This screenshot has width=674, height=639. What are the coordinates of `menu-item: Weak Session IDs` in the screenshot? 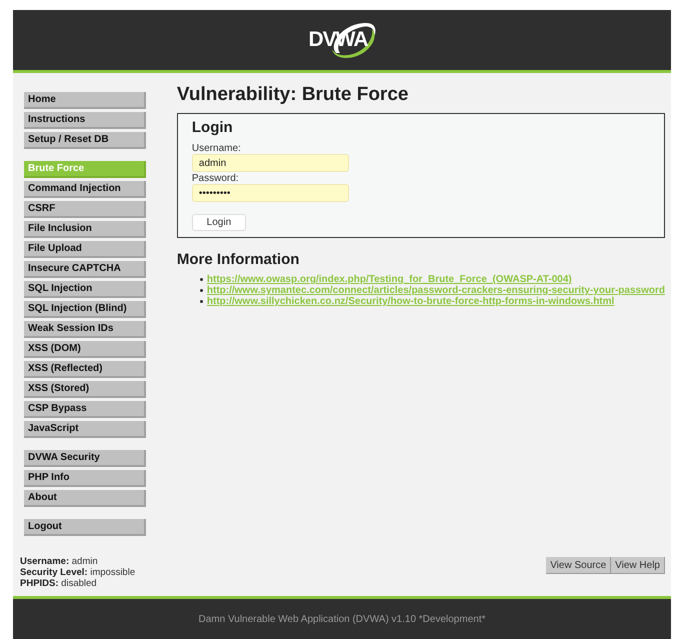 It's located at (85, 329).